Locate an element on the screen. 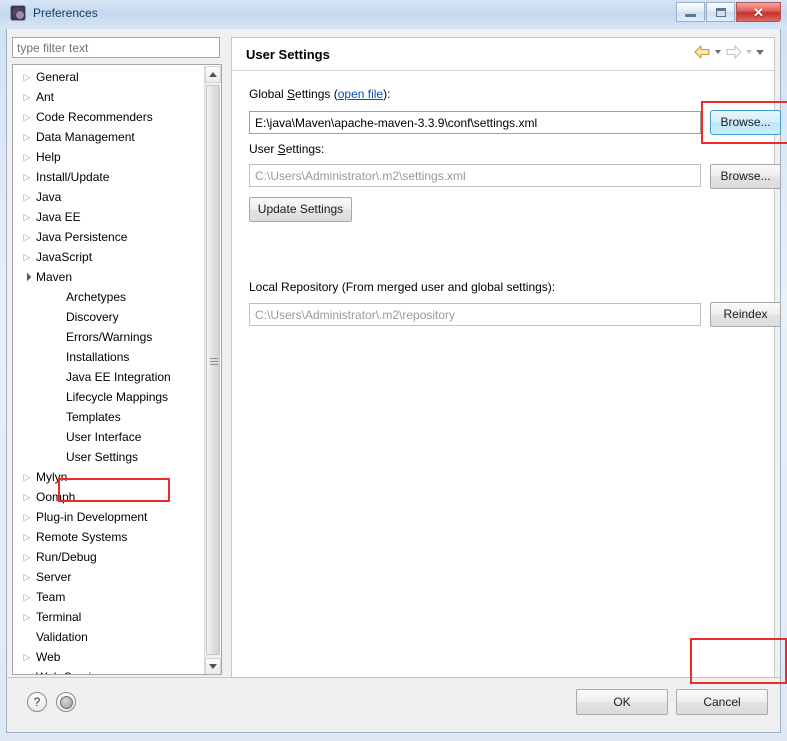  view-menu-chevron-down-icon is located at coordinates (760, 52).